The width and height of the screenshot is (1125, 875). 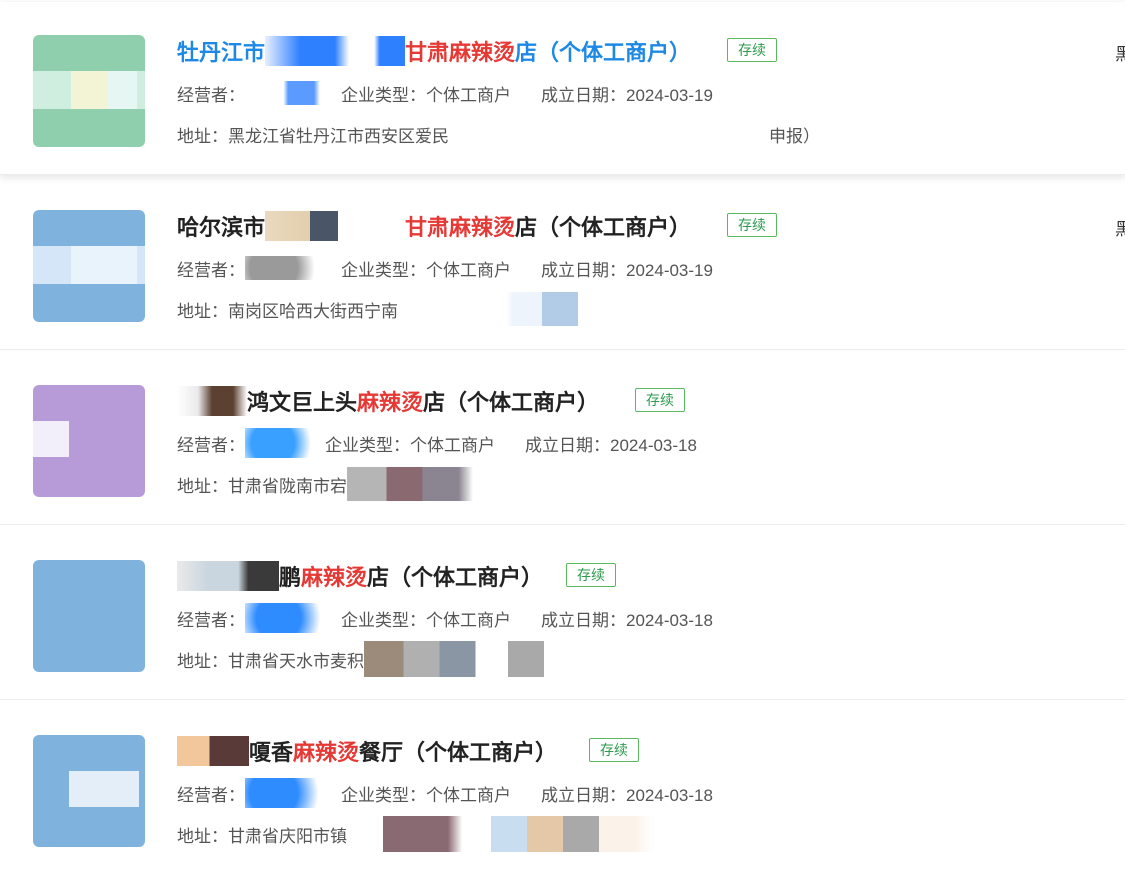 I want to click on company-name-link: 哈尔滨市 甘肃麻辣烫 店（个体工商户）, so click(x=434, y=226).